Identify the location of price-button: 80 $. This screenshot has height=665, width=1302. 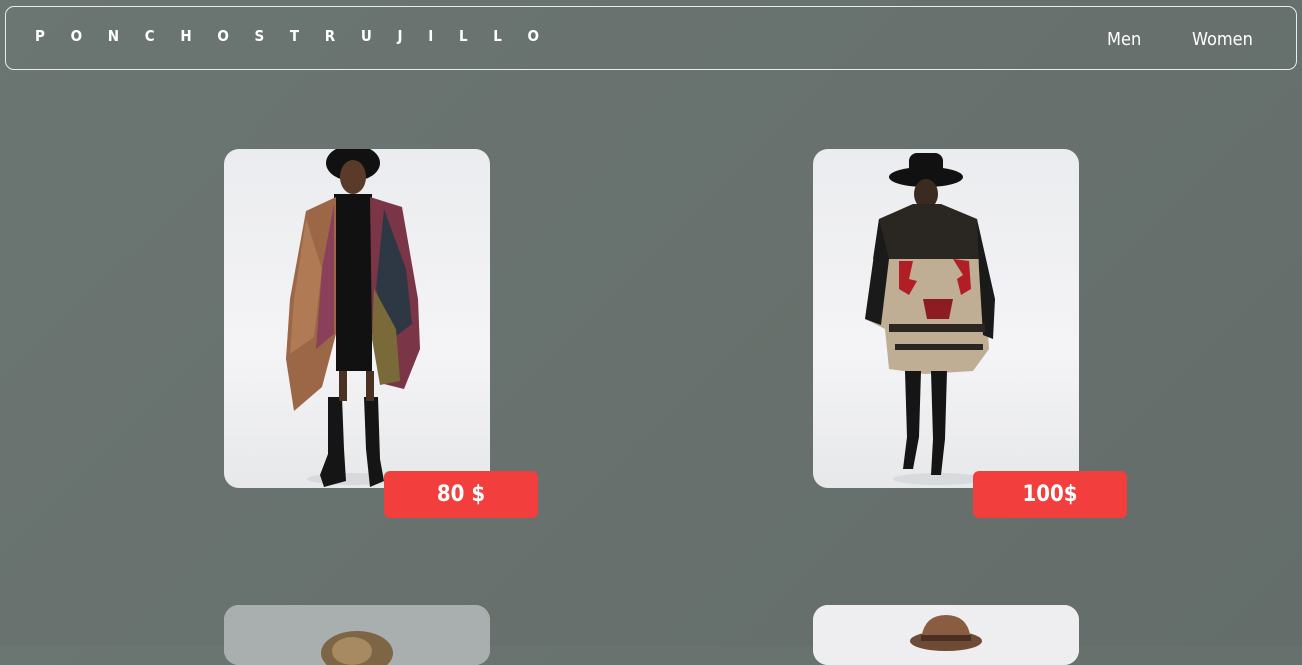
(461, 494).